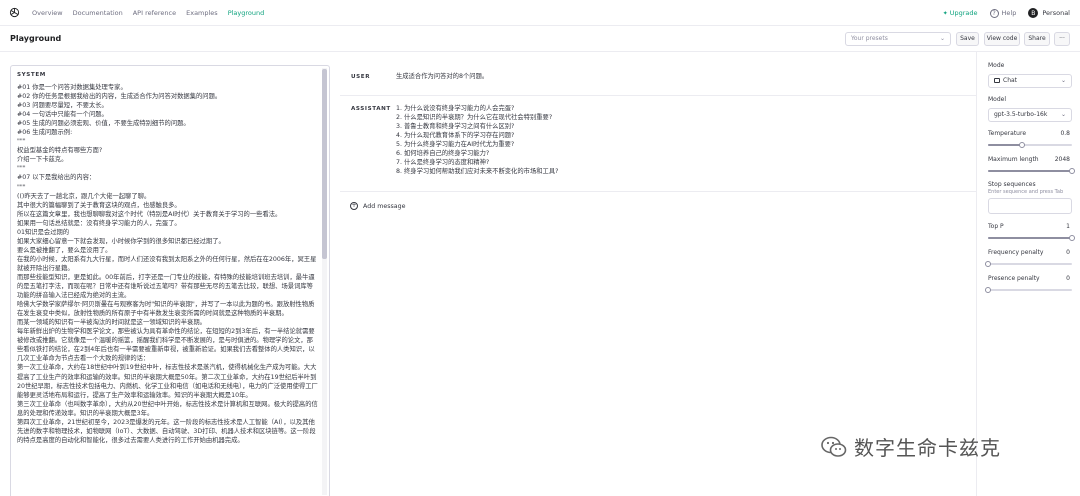 This screenshot has width=1080, height=496. I want to click on frequency-penalty-label: Frequency penalty, so click(1016, 252).